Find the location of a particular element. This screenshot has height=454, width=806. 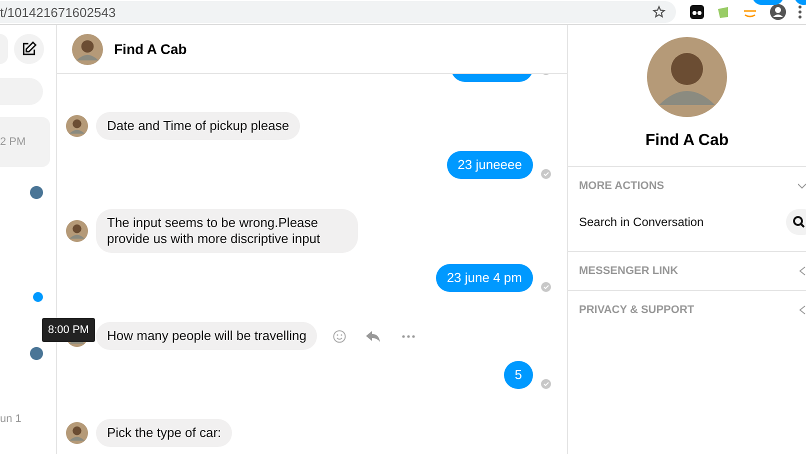

section-header: PRIVACY & SUPPORT is located at coordinates (687, 310).